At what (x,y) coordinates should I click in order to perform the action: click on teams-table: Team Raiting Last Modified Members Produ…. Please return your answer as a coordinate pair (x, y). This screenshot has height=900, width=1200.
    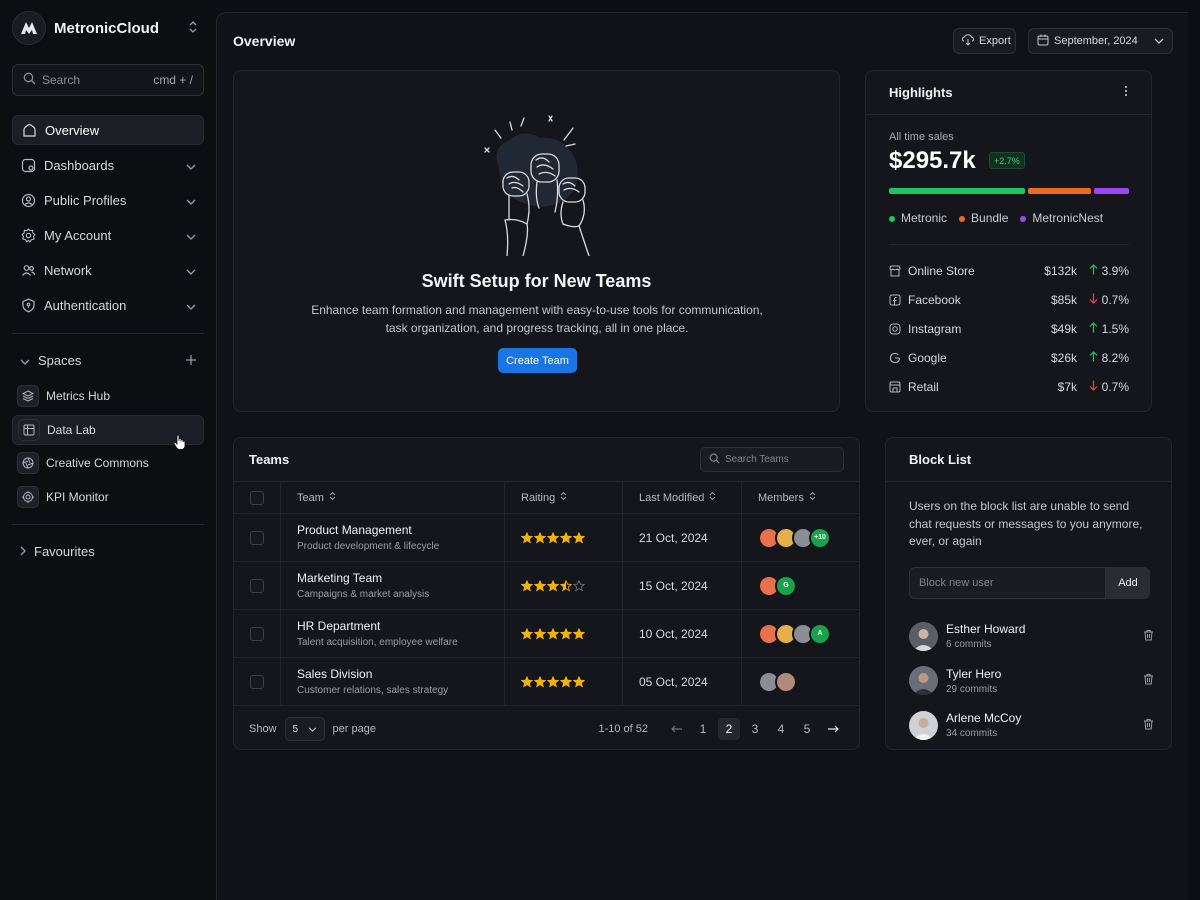
    Looking at the image, I should click on (547, 594).